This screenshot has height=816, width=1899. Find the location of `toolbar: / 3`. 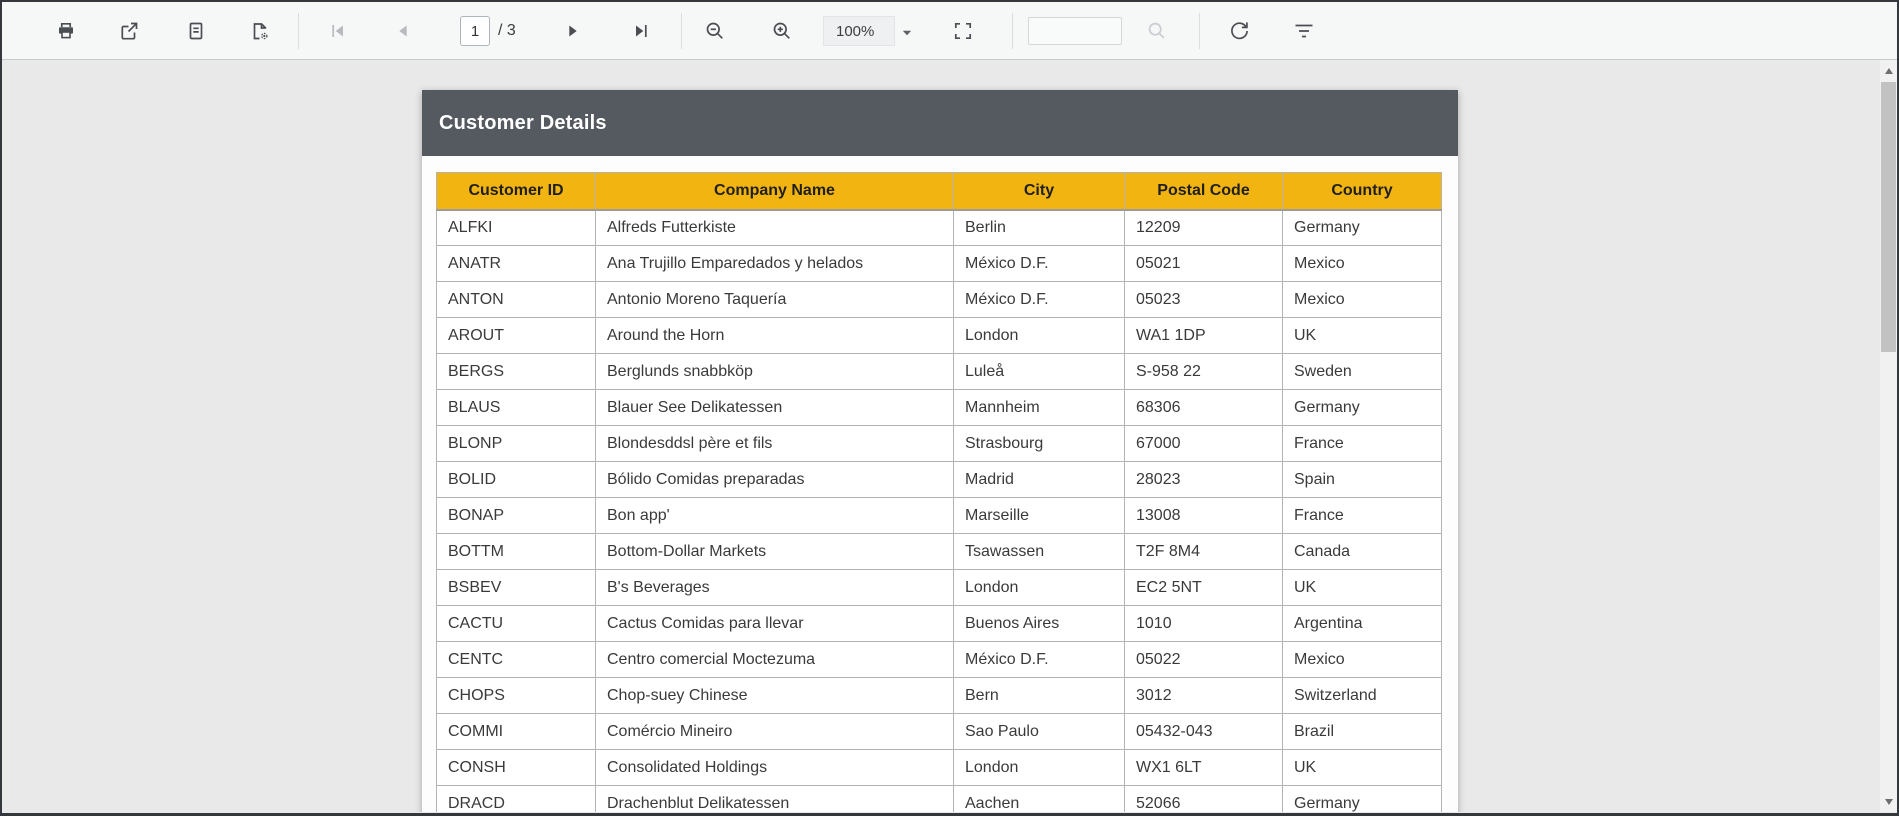

toolbar: / 3 is located at coordinates (949, 31).